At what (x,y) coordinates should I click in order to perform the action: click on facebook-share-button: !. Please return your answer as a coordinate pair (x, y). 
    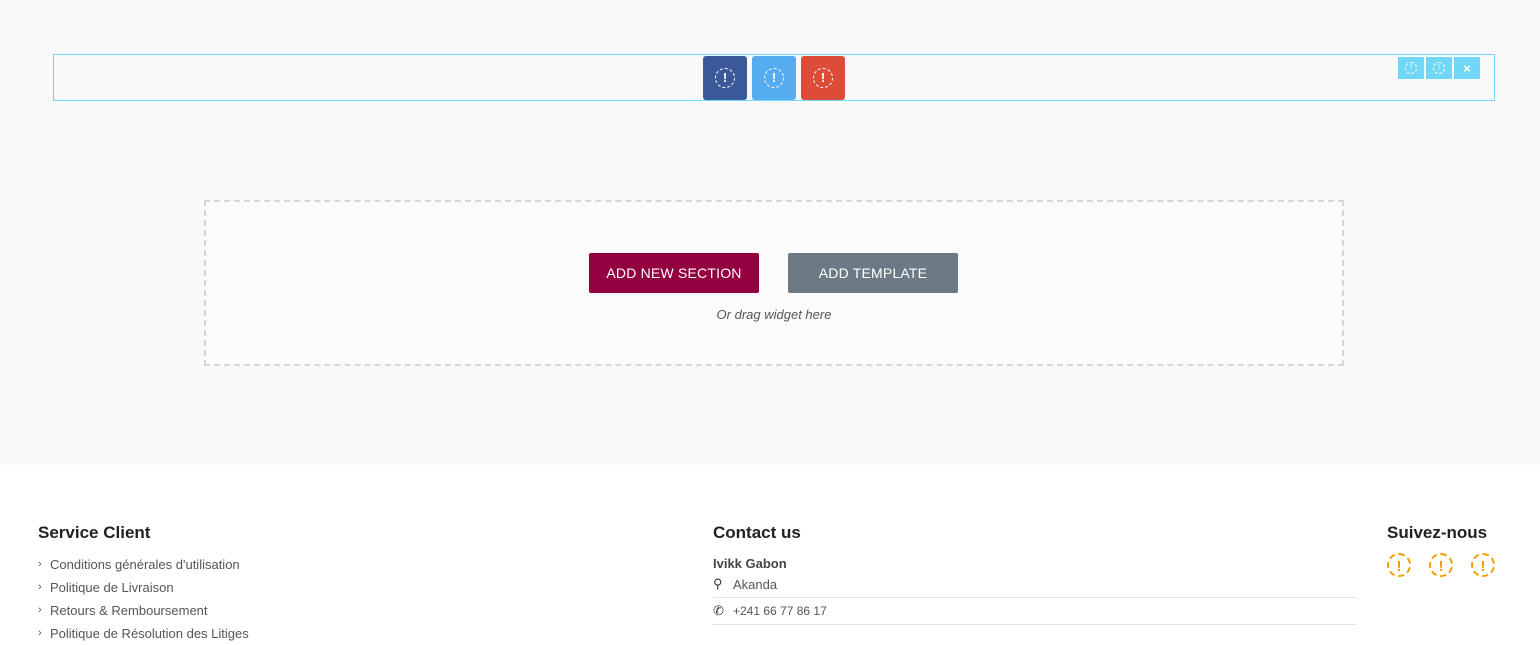
    Looking at the image, I should click on (725, 78).